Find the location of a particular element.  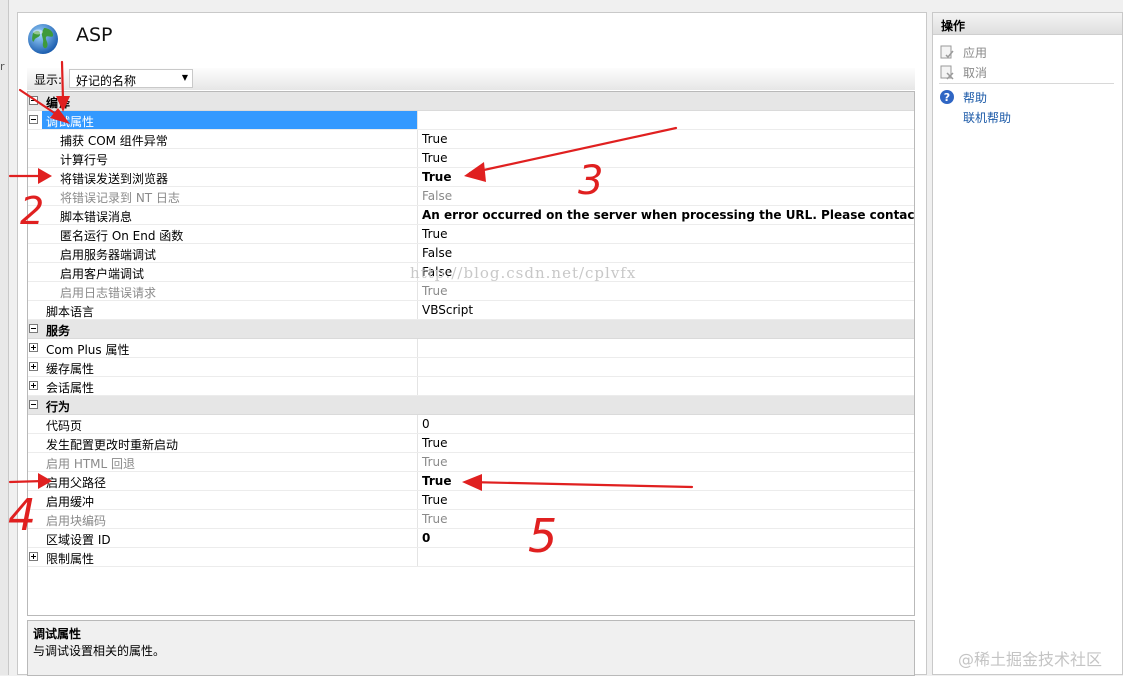

description-title: 调试属性 is located at coordinates (57, 634).